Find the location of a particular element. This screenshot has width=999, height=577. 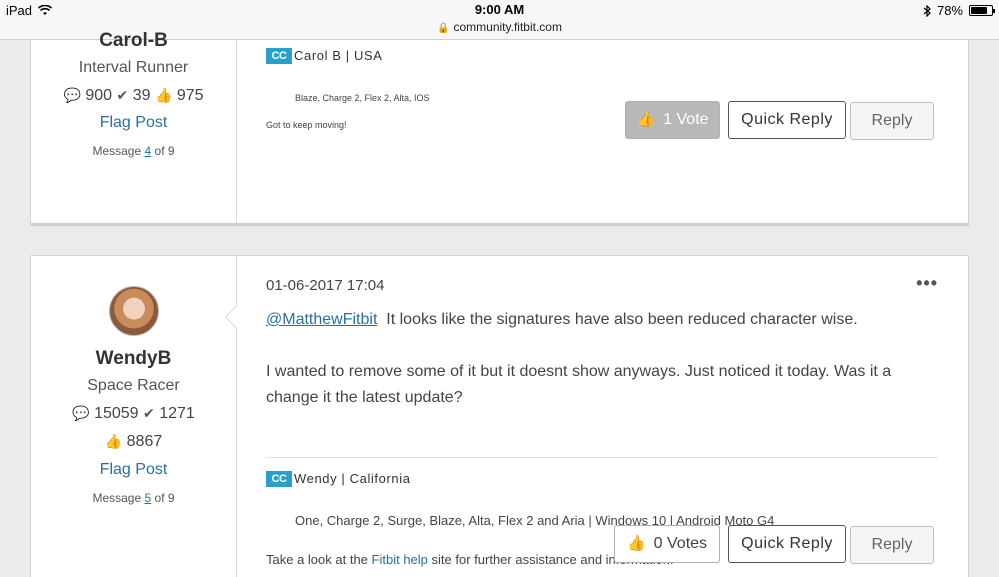

battery-percent: 78% is located at coordinates (949, 10).